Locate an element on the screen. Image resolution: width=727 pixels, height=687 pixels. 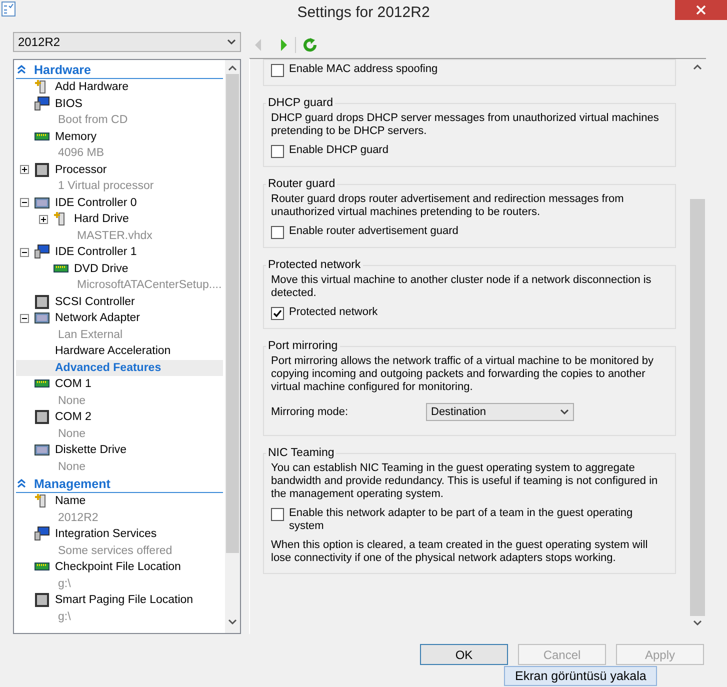
tree-item-label: COM 2 is located at coordinates (73, 417).